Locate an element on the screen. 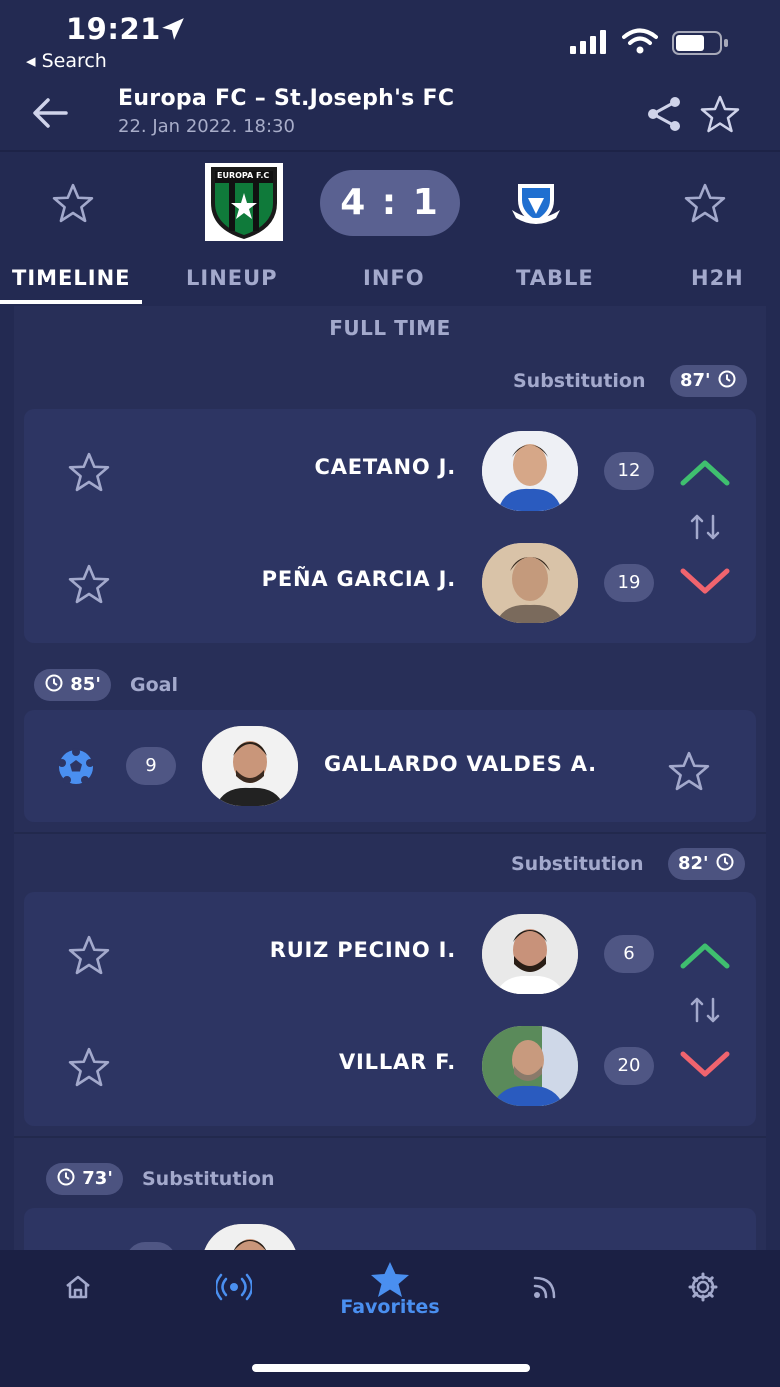  football-icon is located at coordinates (76, 766).